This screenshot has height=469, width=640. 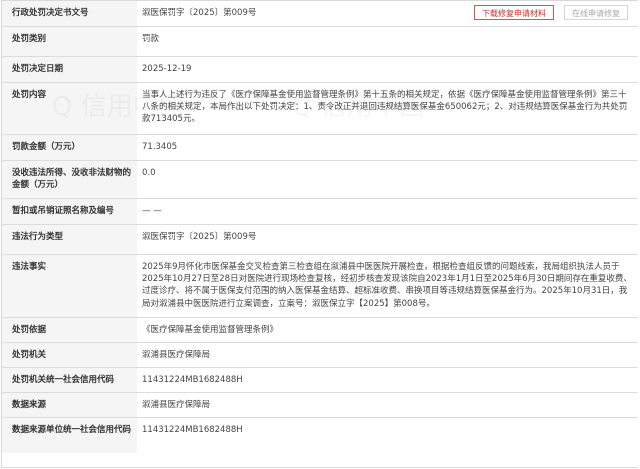 What do you see at coordinates (199, 237) in the screenshot?
I see `value-violation-type: 溆医保罚字〔2025〕第009号` at bounding box center [199, 237].